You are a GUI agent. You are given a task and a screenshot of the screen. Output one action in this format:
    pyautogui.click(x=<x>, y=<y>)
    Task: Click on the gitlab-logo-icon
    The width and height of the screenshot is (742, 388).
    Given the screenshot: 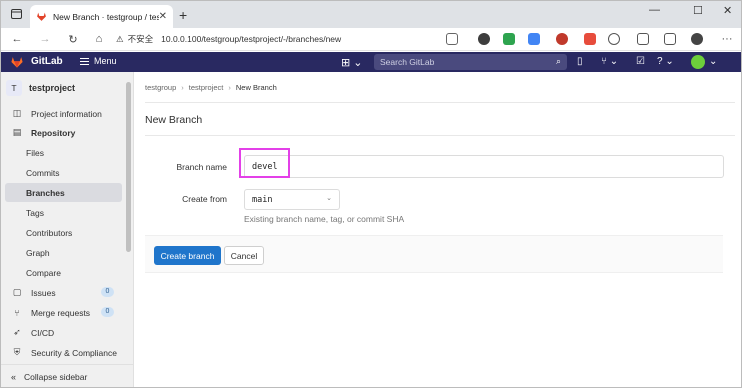 What is the action you would take?
    pyautogui.click(x=17, y=62)
    